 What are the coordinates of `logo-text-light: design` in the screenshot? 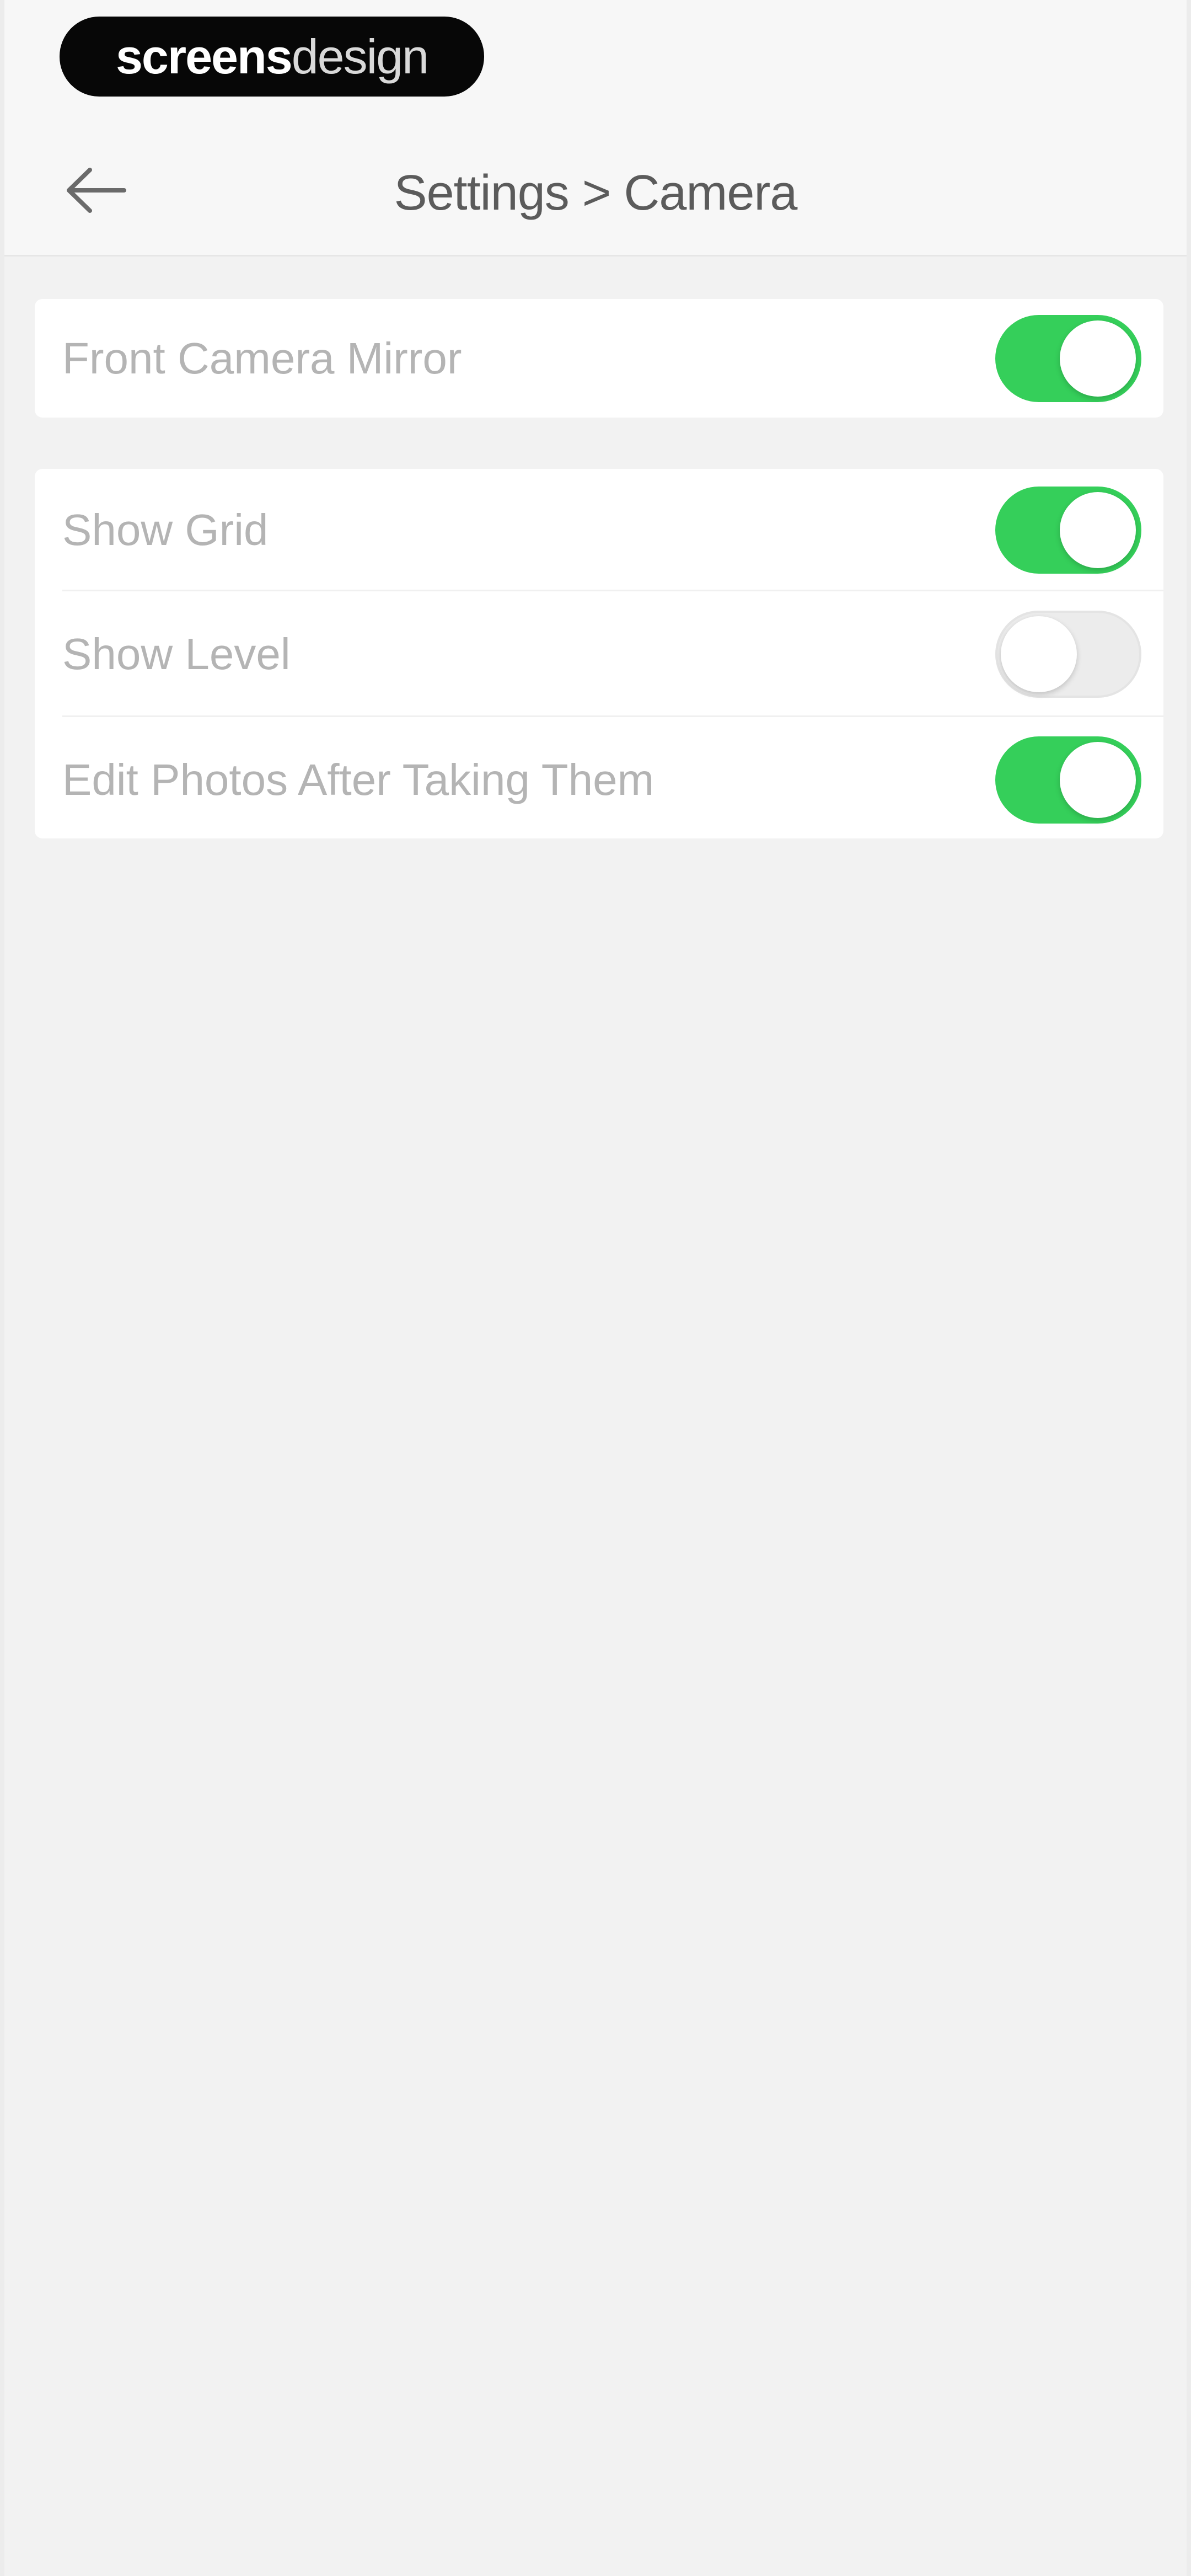 It's located at (360, 56).